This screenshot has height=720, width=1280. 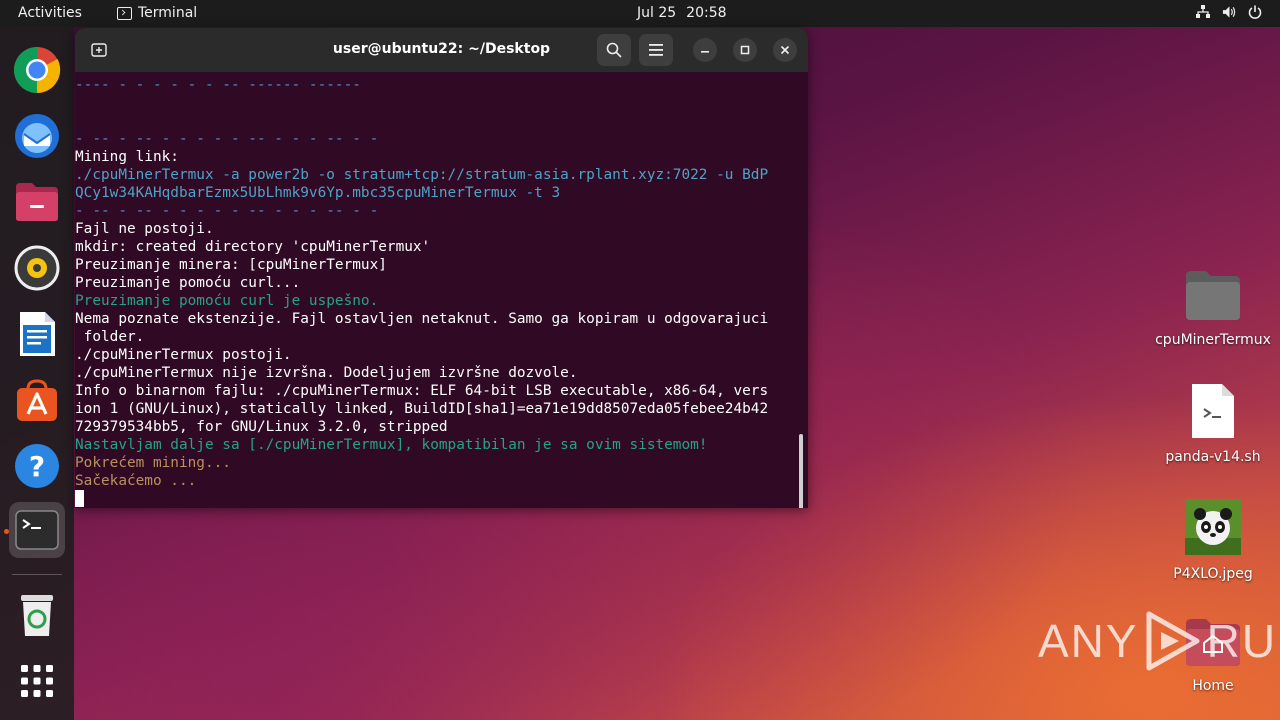 I want to click on dock-separator, so click(x=37, y=574).